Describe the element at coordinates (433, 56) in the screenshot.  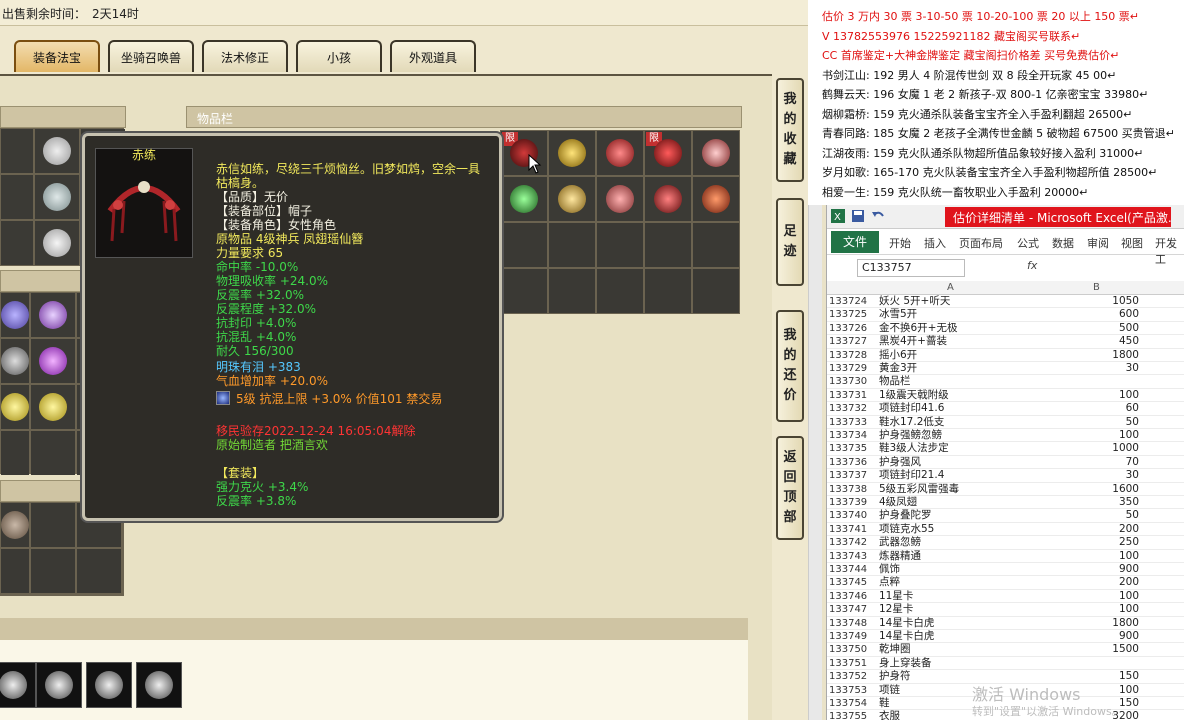
I see `tab-appearance: 外观道具` at that location.